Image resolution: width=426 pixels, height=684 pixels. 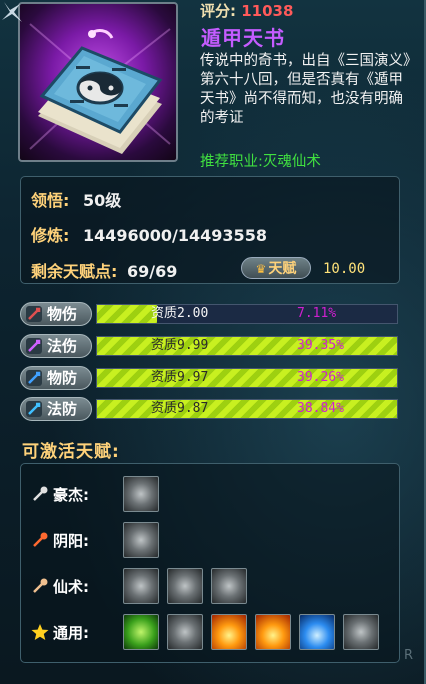 I want to click on attribute-tag: 法防, so click(x=56, y=409).